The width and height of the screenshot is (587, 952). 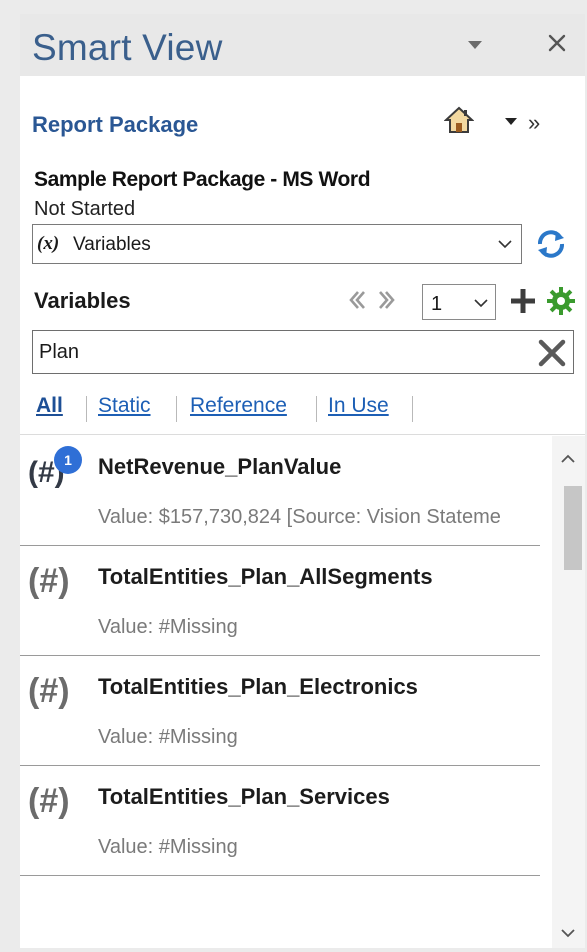 What do you see at coordinates (557, 43) in the screenshot?
I see `close-icon` at bounding box center [557, 43].